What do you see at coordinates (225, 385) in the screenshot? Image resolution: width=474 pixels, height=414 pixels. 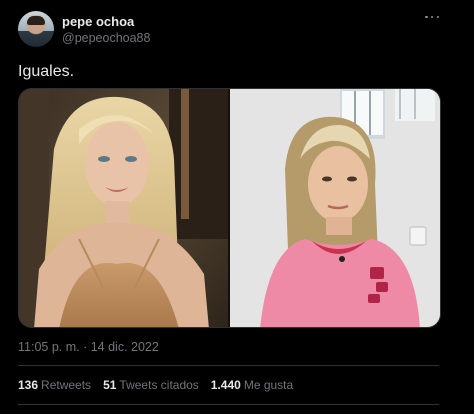 I see `stat-likes-count: 1.440` at bounding box center [225, 385].